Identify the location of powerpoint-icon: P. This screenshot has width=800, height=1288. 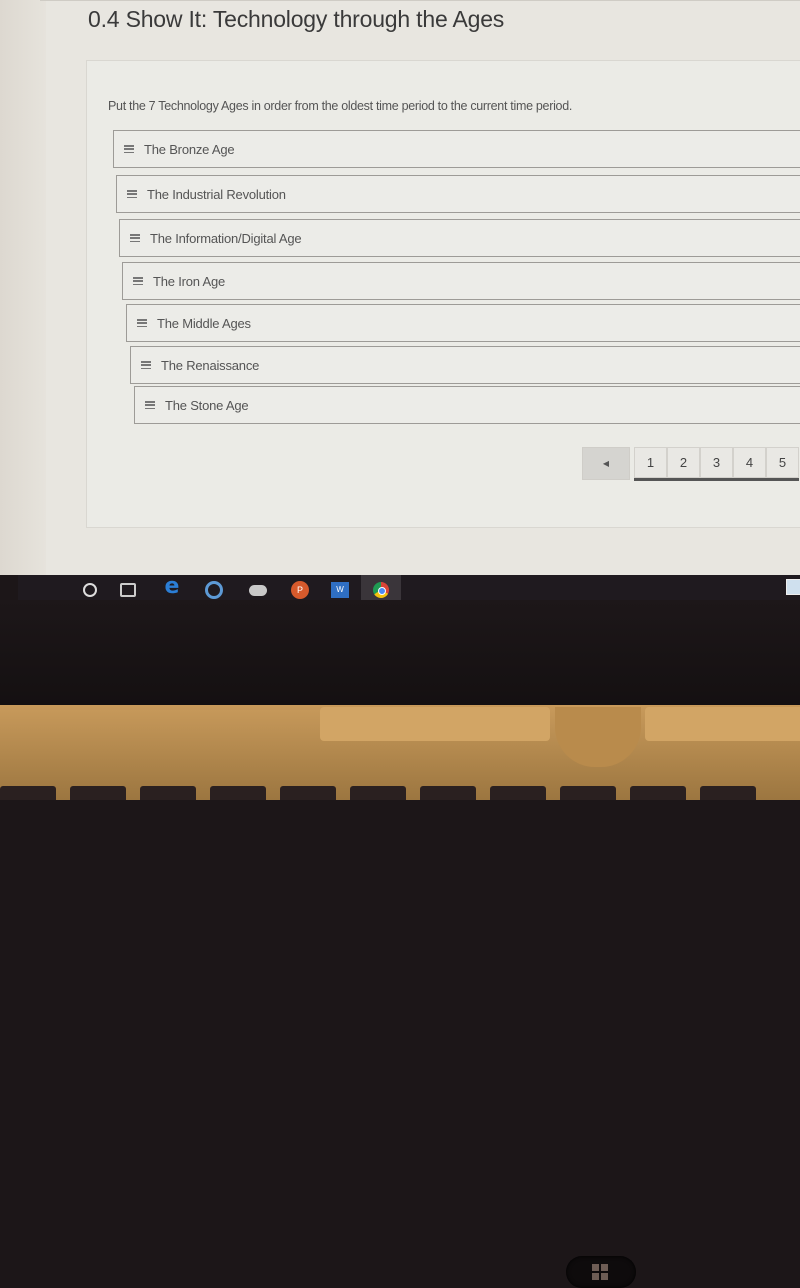
(300, 590).